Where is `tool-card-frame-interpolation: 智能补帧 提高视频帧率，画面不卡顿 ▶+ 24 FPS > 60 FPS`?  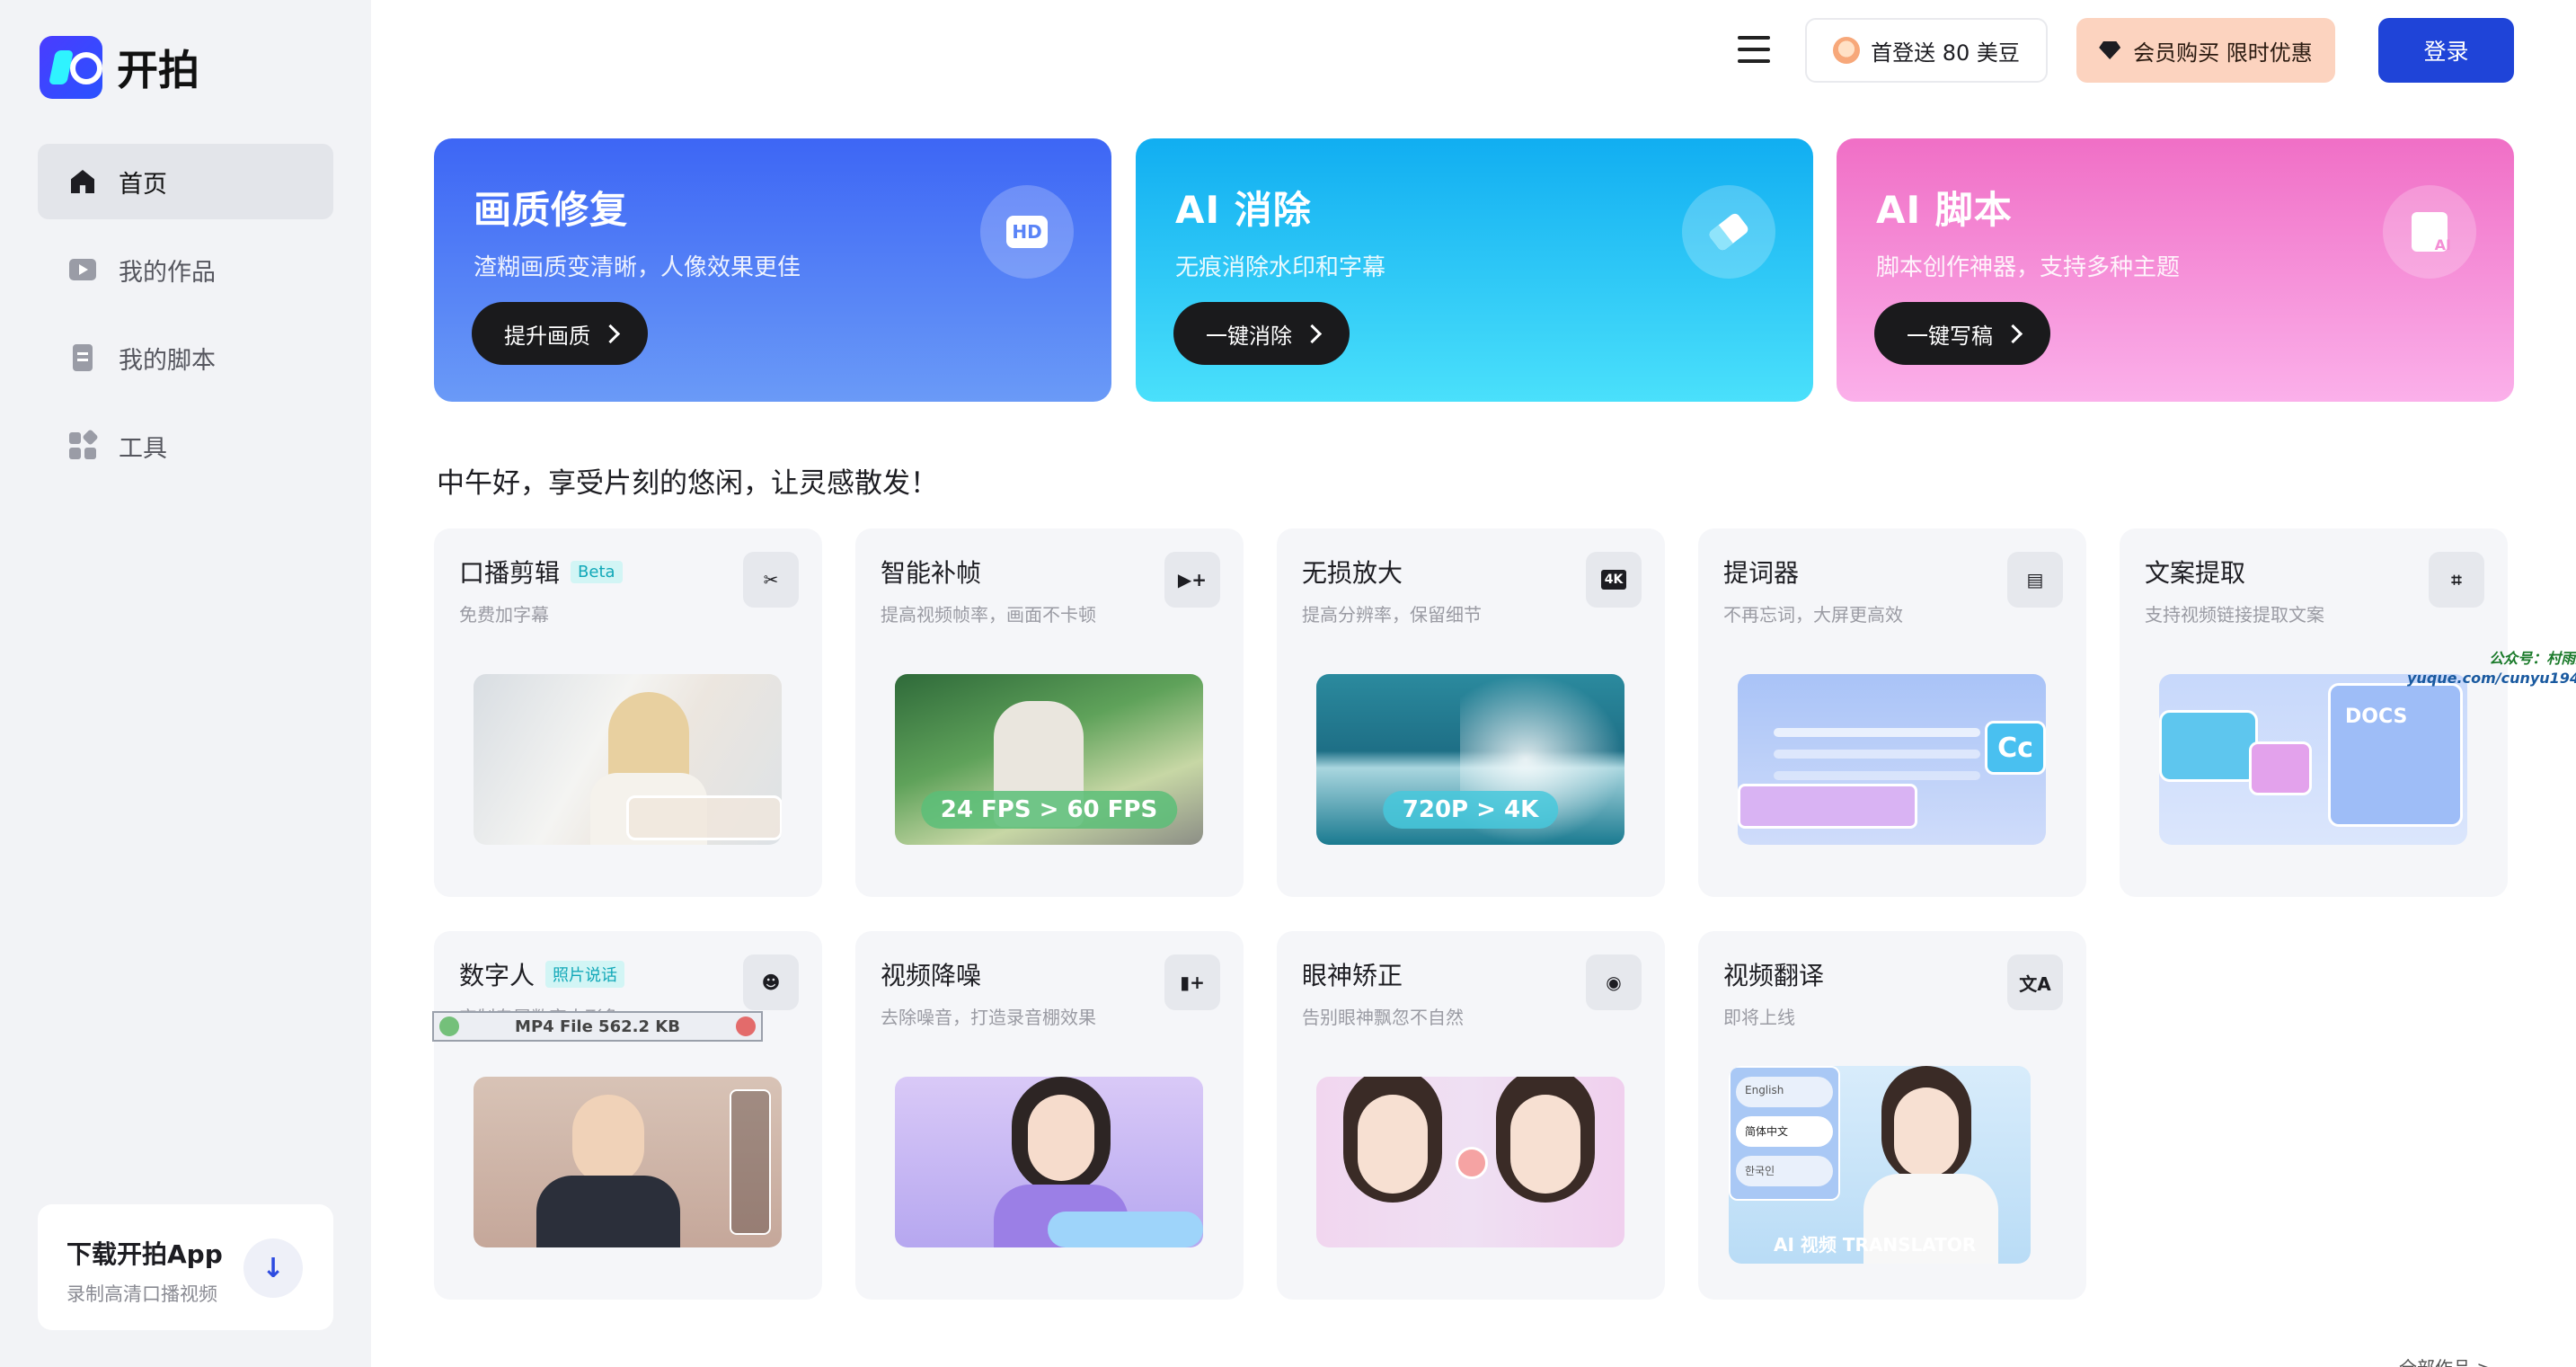
tool-card-frame-interpolation: 智能补帧 提高视频帧率，画面不卡顿 ▶+ 24 FPS > 60 FPS is located at coordinates (1049, 712).